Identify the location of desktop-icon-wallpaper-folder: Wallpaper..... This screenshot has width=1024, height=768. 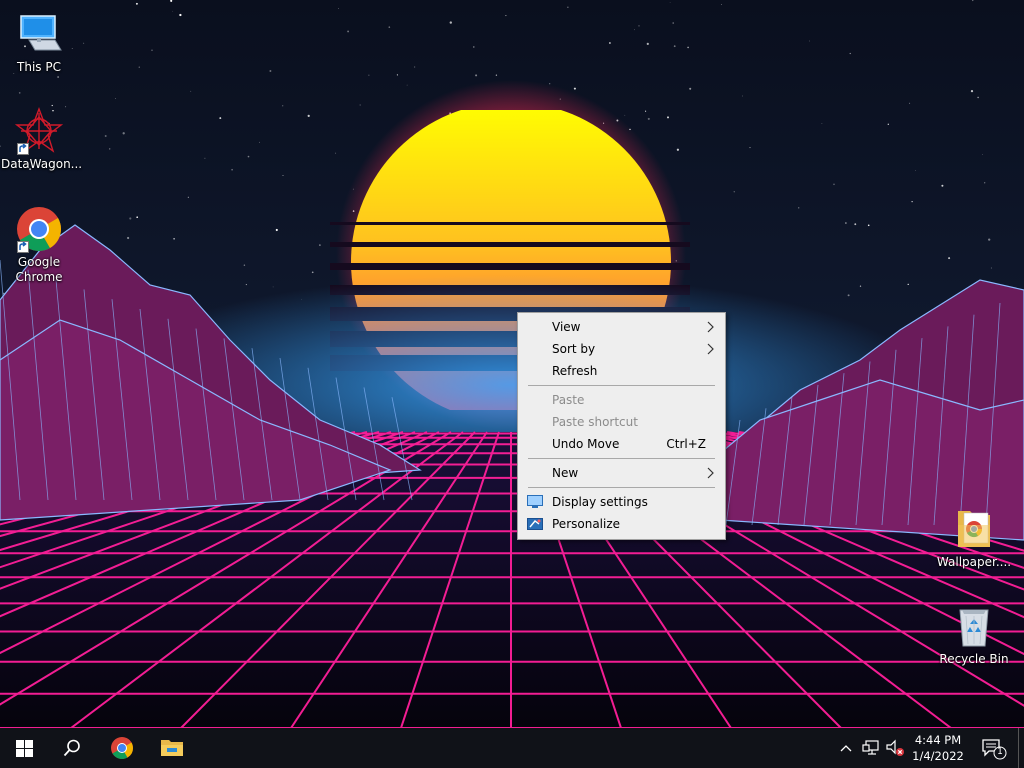
(974, 537).